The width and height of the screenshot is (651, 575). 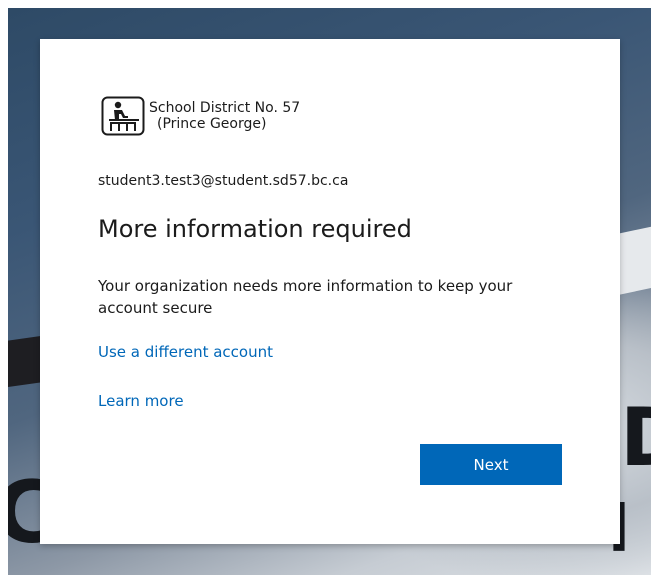 I want to click on use-different-account-link: Use a different account, so click(x=185, y=352).